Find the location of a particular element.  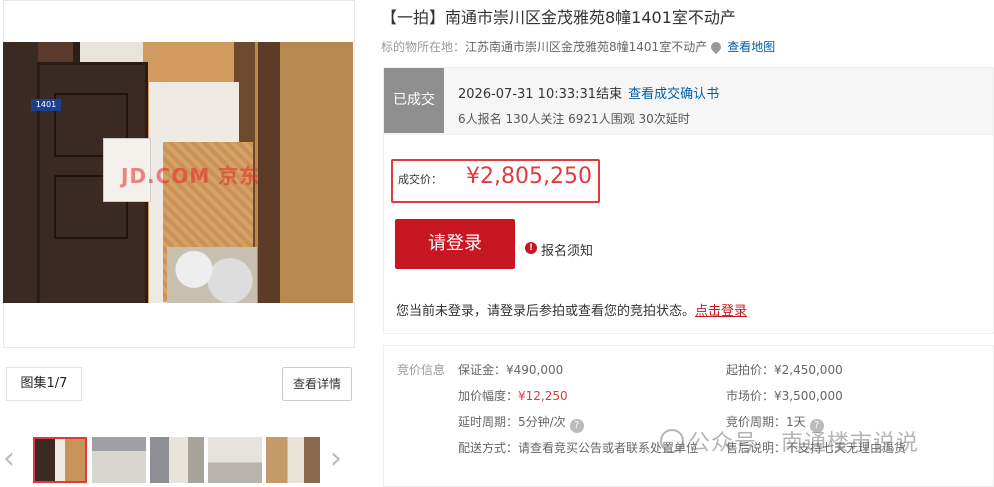

end-time-line: 2026-07-31 10:33:31结束 查看成交确认书 is located at coordinates (588, 92).